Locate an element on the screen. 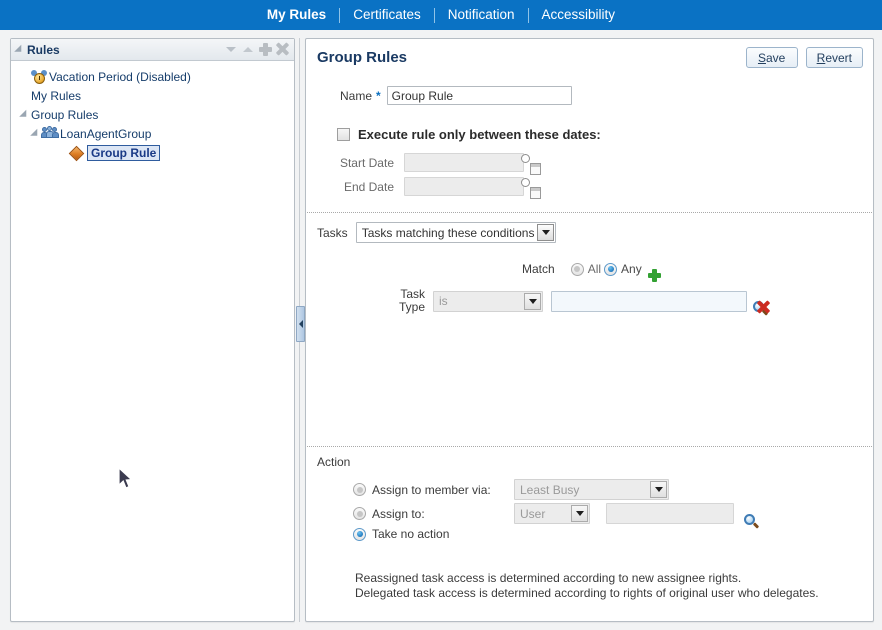 The height and width of the screenshot is (630, 882). tree-node-label: Vacation Period (Disabled) is located at coordinates (120, 76).